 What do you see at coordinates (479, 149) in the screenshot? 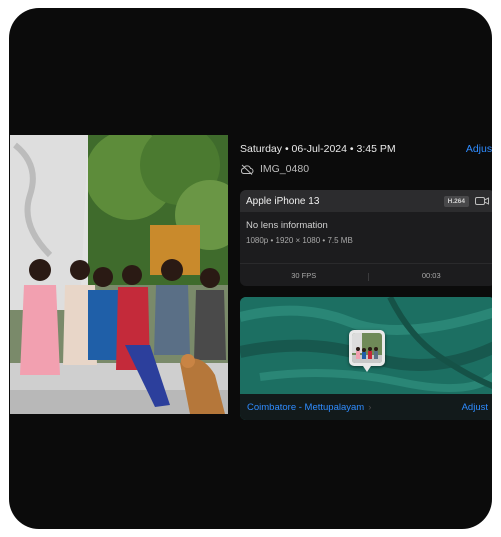
I see `adjust-date-button: Adjust` at bounding box center [479, 149].